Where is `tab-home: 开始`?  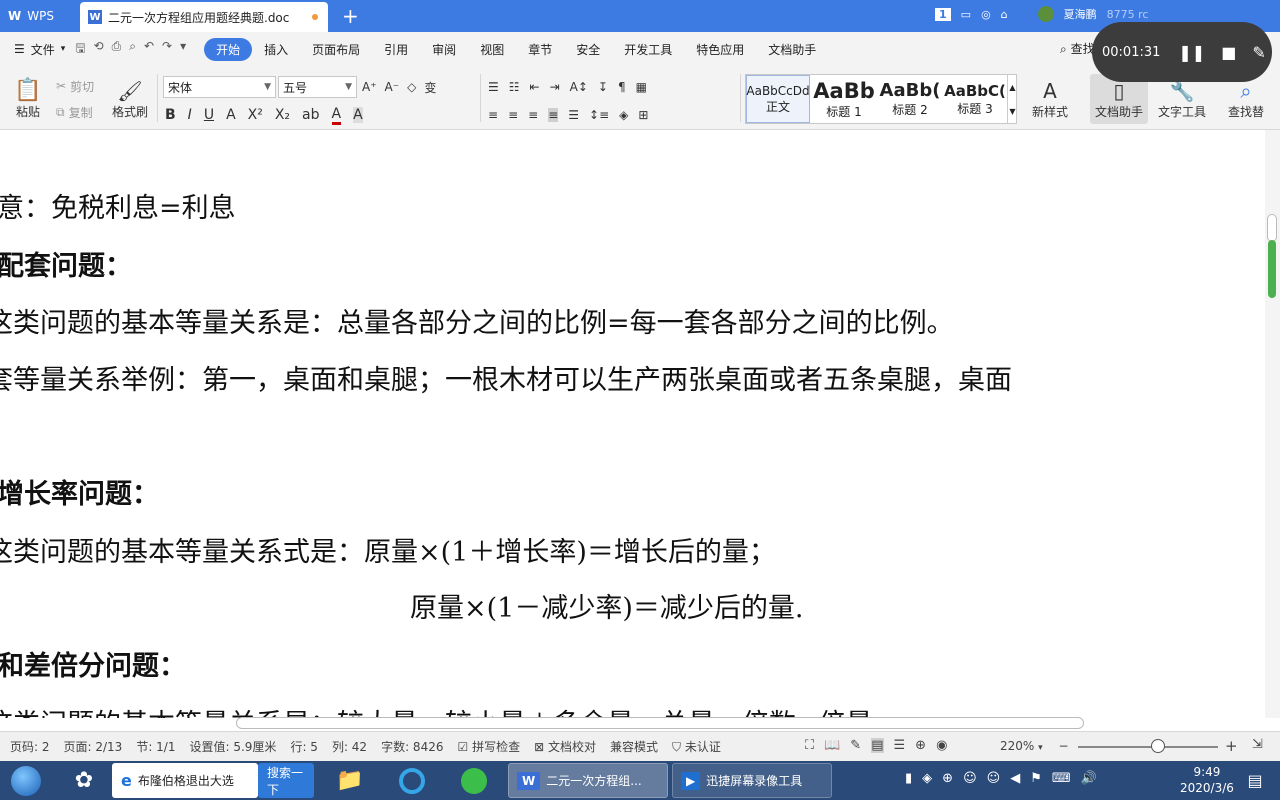
tab-home: 开始 is located at coordinates (228, 49).